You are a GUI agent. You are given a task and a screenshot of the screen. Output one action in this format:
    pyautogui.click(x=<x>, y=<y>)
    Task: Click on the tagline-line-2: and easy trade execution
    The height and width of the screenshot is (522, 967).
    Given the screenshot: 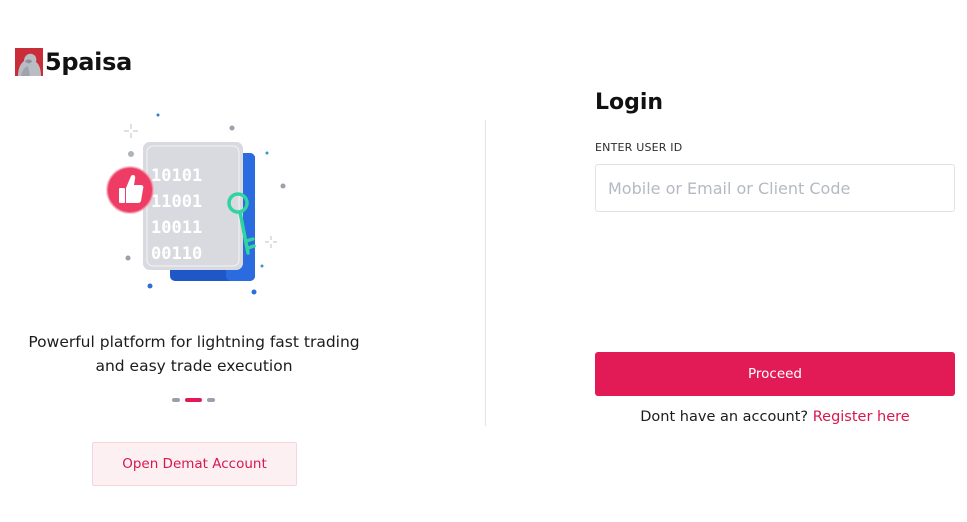 What is the action you would take?
    pyautogui.click(x=194, y=366)
    